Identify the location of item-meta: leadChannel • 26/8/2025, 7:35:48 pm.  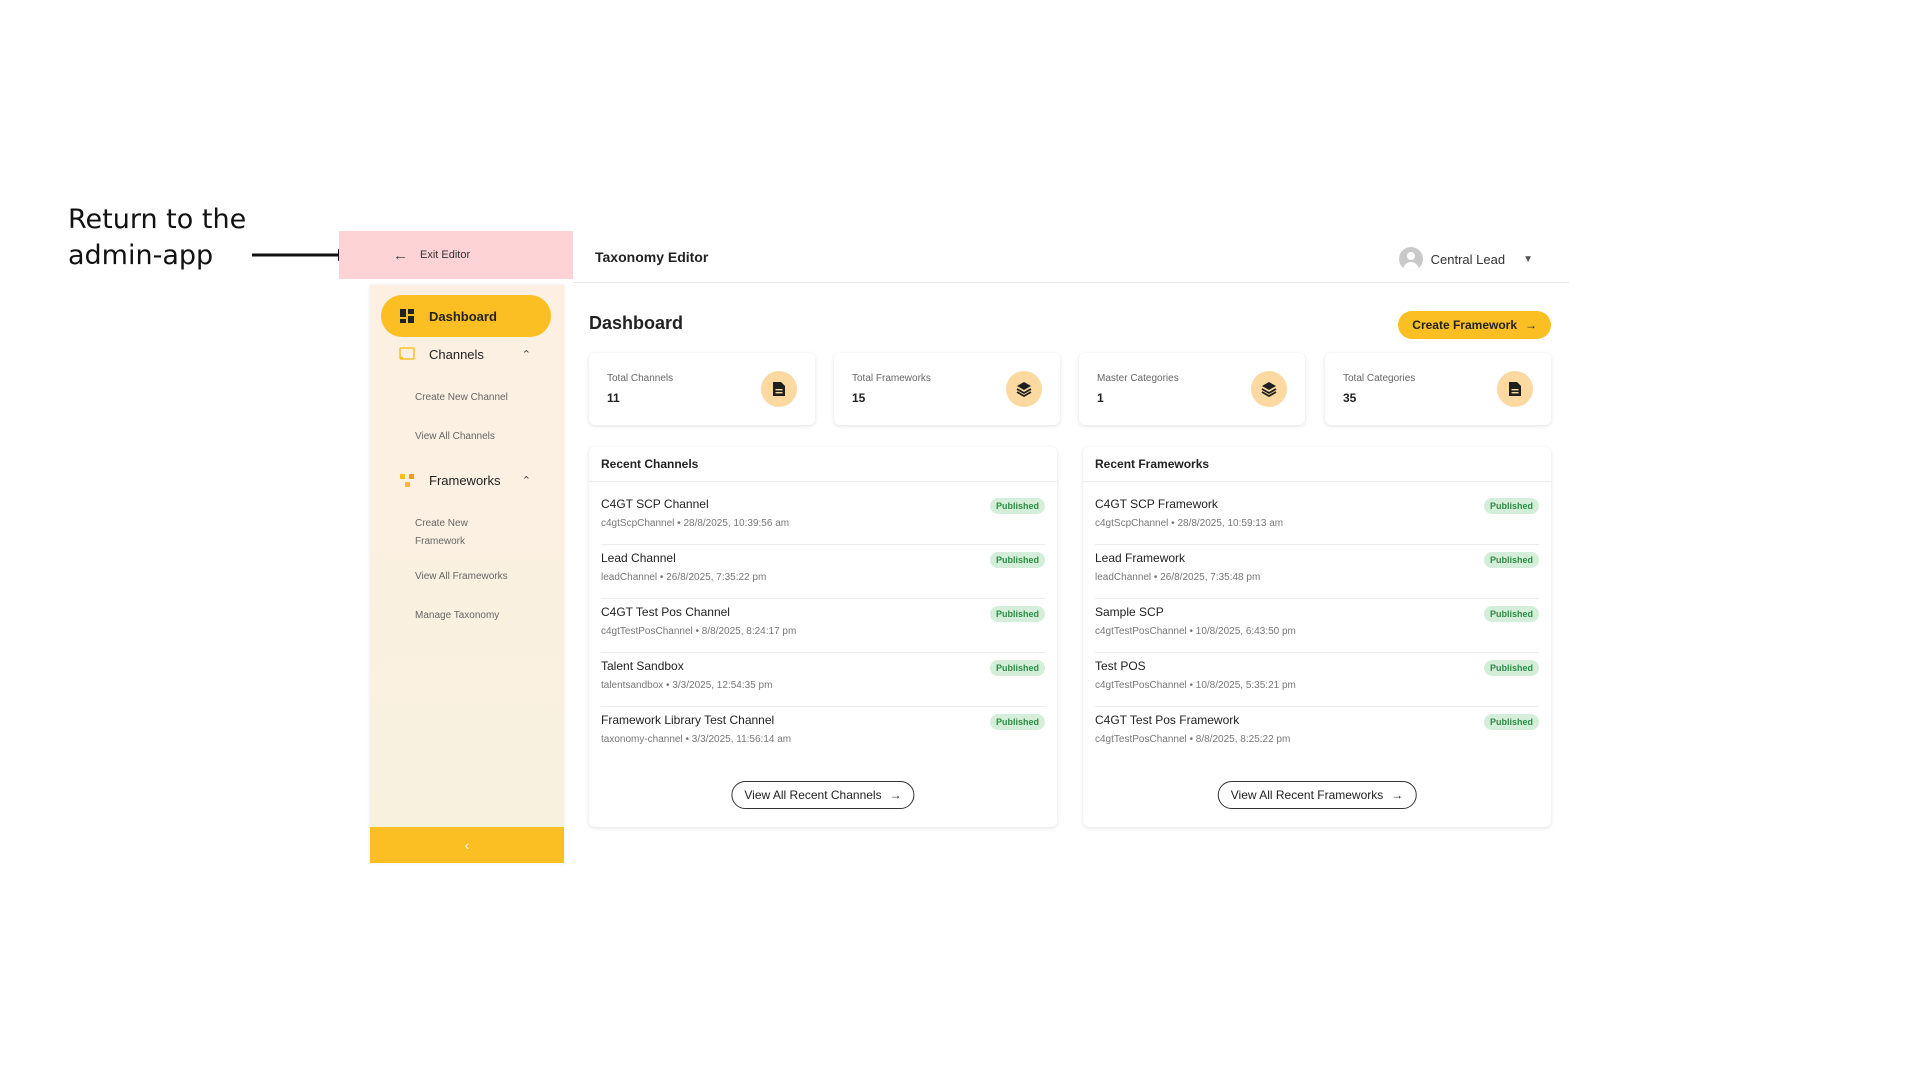
(1178, 577).